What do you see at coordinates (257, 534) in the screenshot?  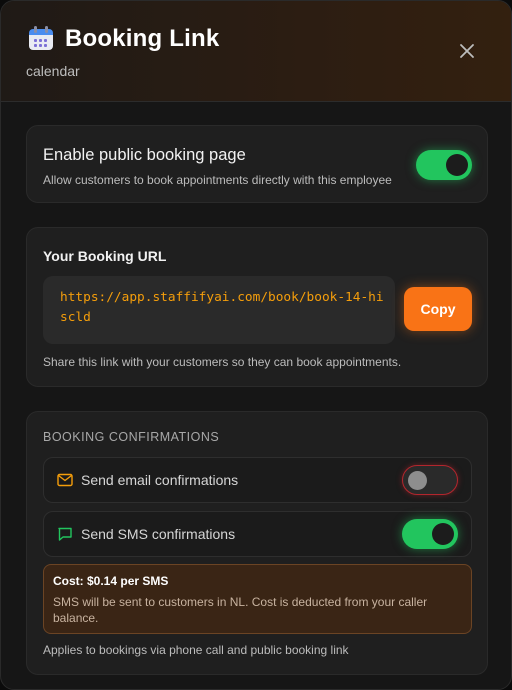 I see `sms-confirmation-option: Send SMS confirmations` at bounding box center [257, 534].